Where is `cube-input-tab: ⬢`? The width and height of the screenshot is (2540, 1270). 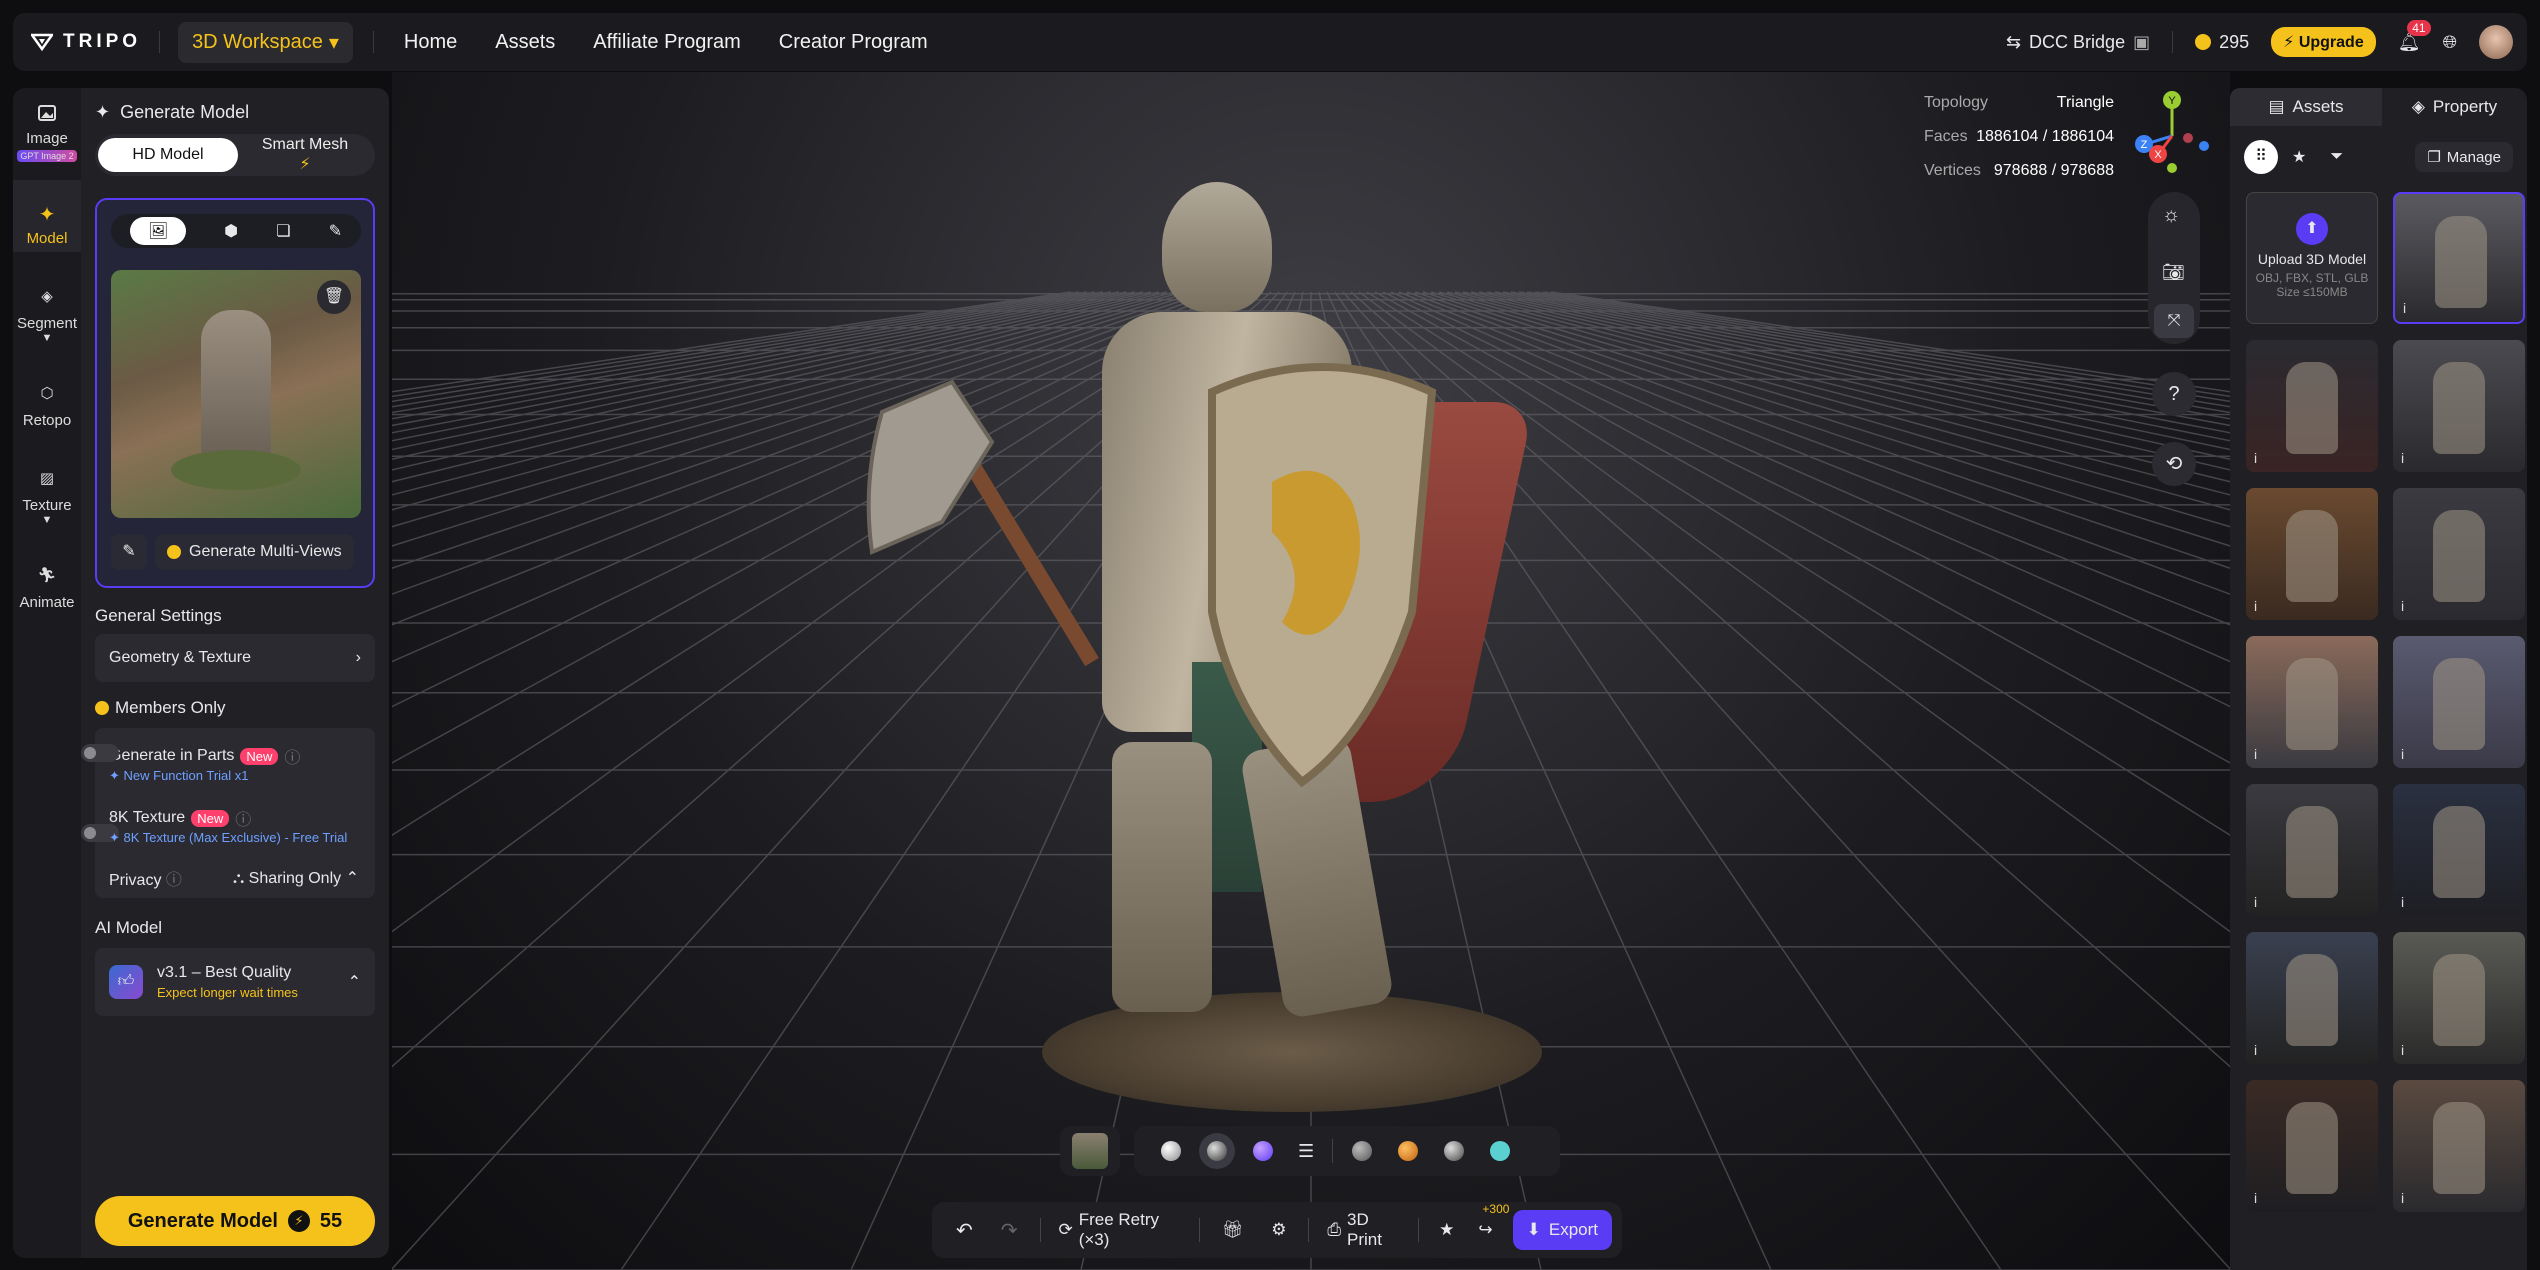 cube-input-tab: ⬢ is located at coordinates (231, 231).